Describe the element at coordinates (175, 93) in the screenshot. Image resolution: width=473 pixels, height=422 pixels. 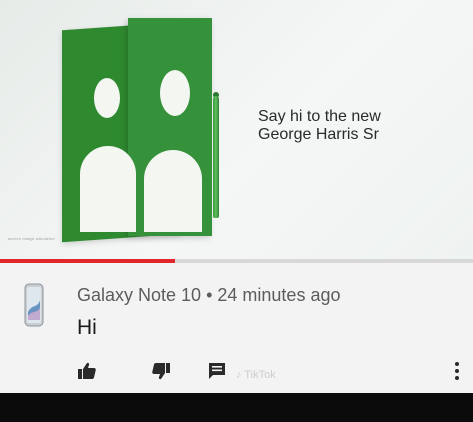
I see `profile-head-front` at that location.